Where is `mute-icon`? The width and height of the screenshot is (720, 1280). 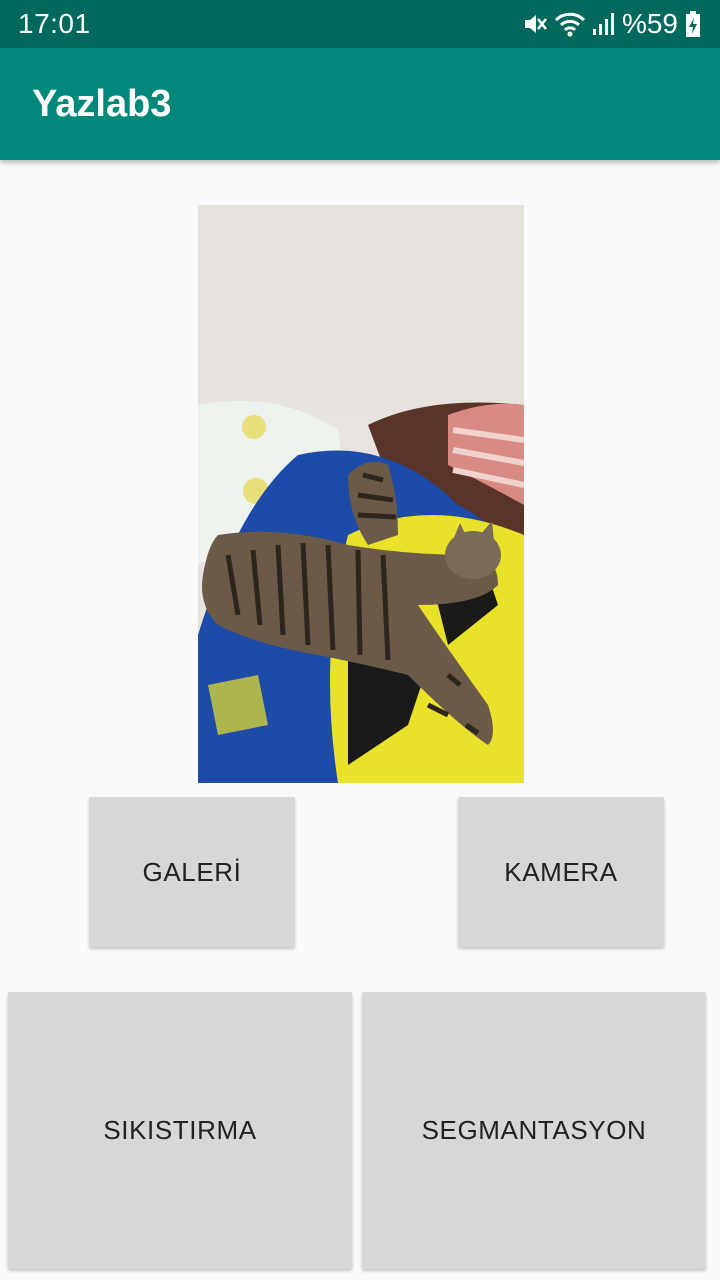 mute-icon is located at coordinates (535, 24).